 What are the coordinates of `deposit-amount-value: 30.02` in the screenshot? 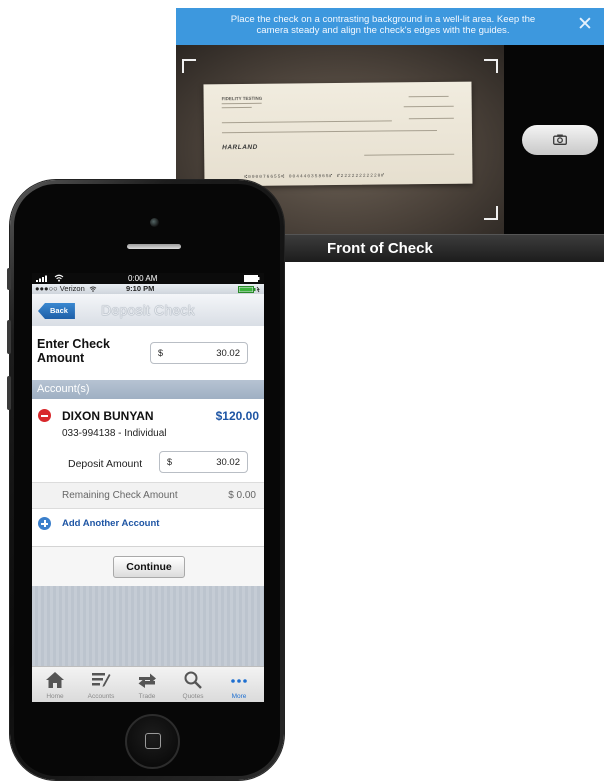 It's located at (228, 462).